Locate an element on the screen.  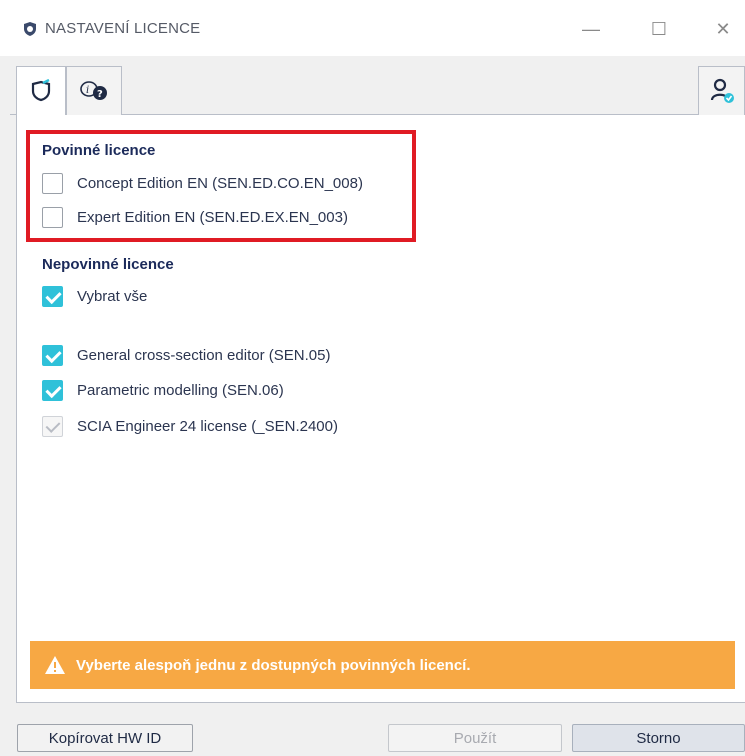
optional-license-row: SCIA Engineer 24 license (_SEN.2400) is located at coordinates (190, 426).